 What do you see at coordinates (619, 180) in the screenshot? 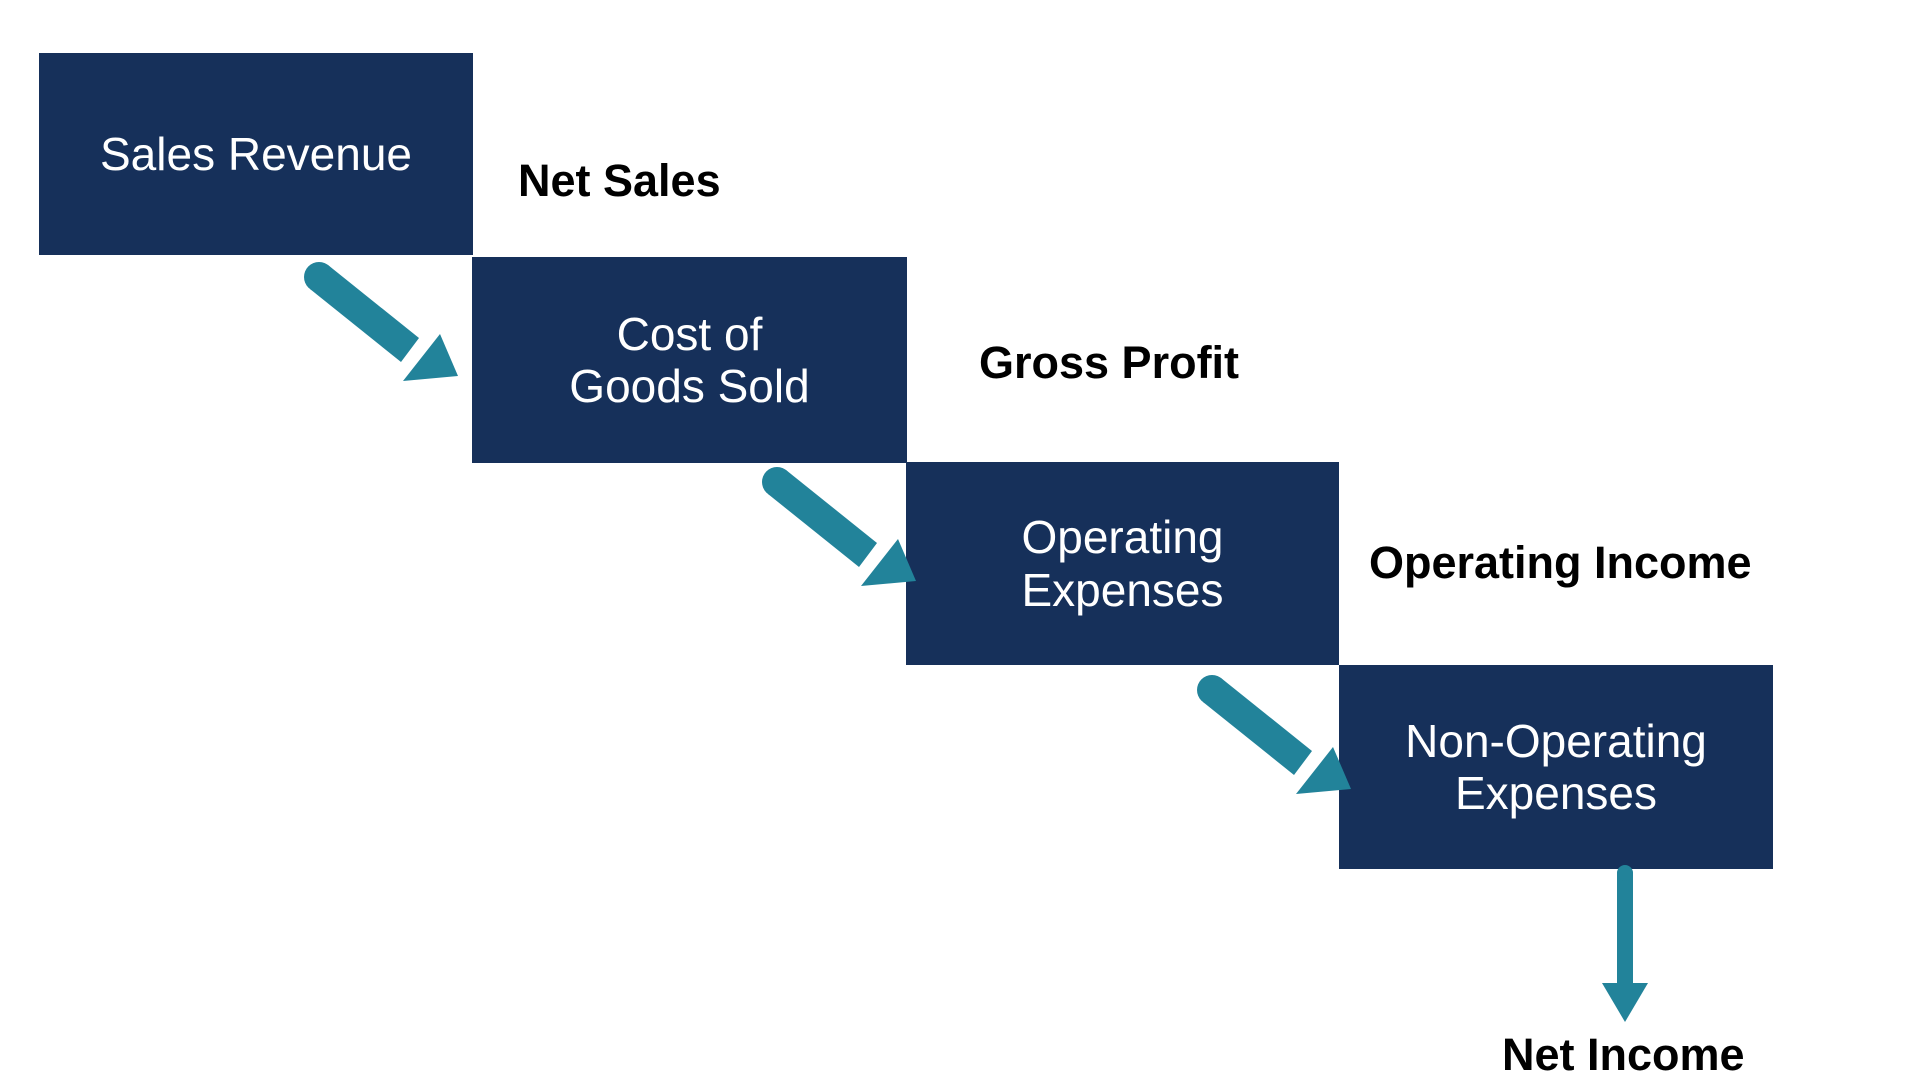
I see `subtotal-label-net-sales: Net Sales` at bounding box center [619, 180].